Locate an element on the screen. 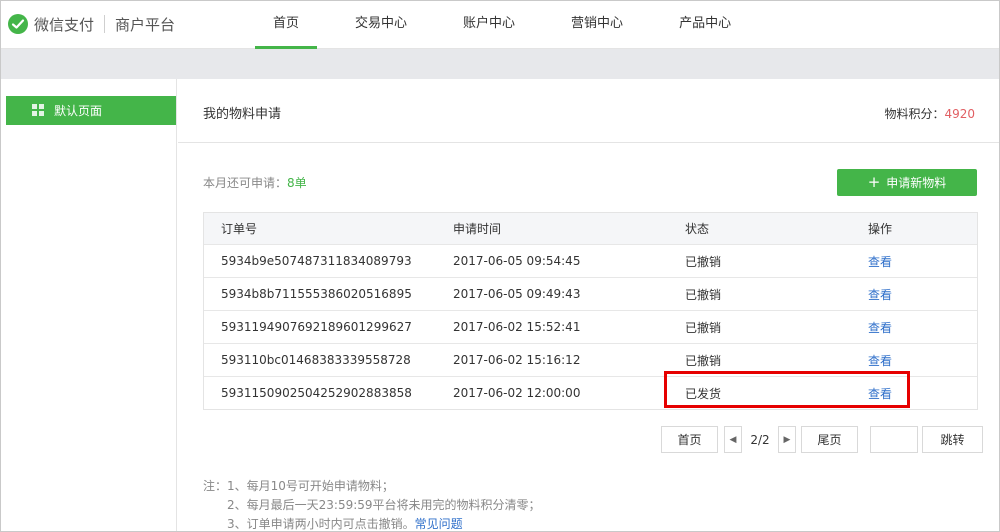 This screenshot has height=532, width=1000. points-label: 物料积分： is located at coordinates (914, 114).